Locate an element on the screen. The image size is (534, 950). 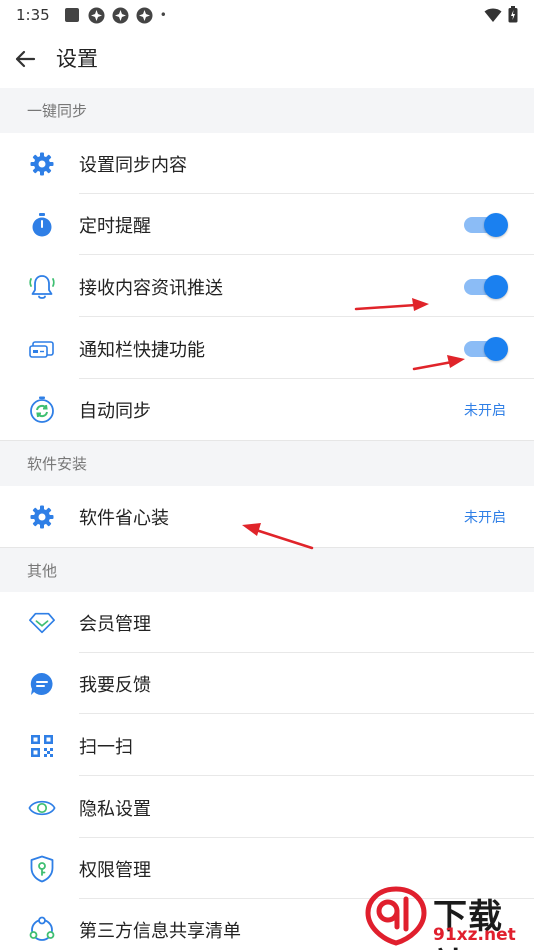
push-item: 接收内容资讯推送 is located at coordinates (267, 286).